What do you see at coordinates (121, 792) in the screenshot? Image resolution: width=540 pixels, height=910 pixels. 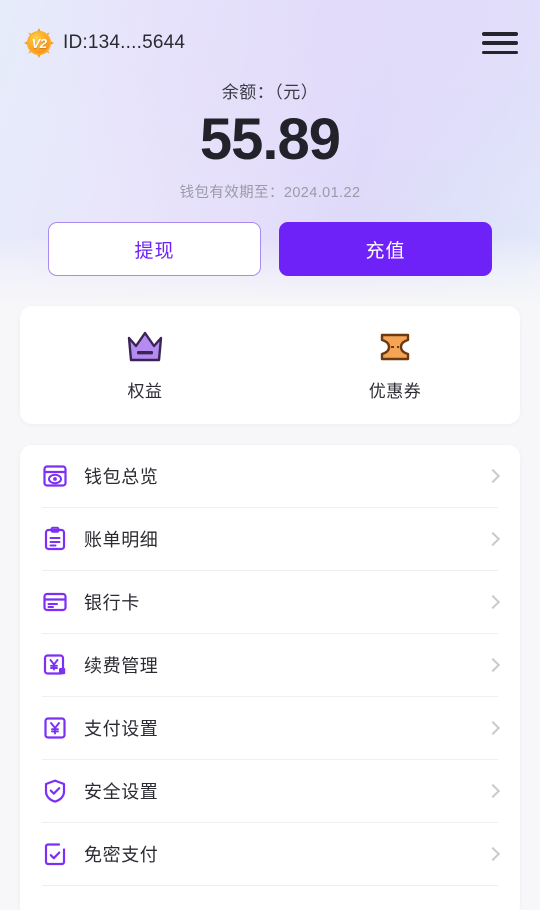 I see `menu-item-label: 安全设置` at bounding box center [121, 792].